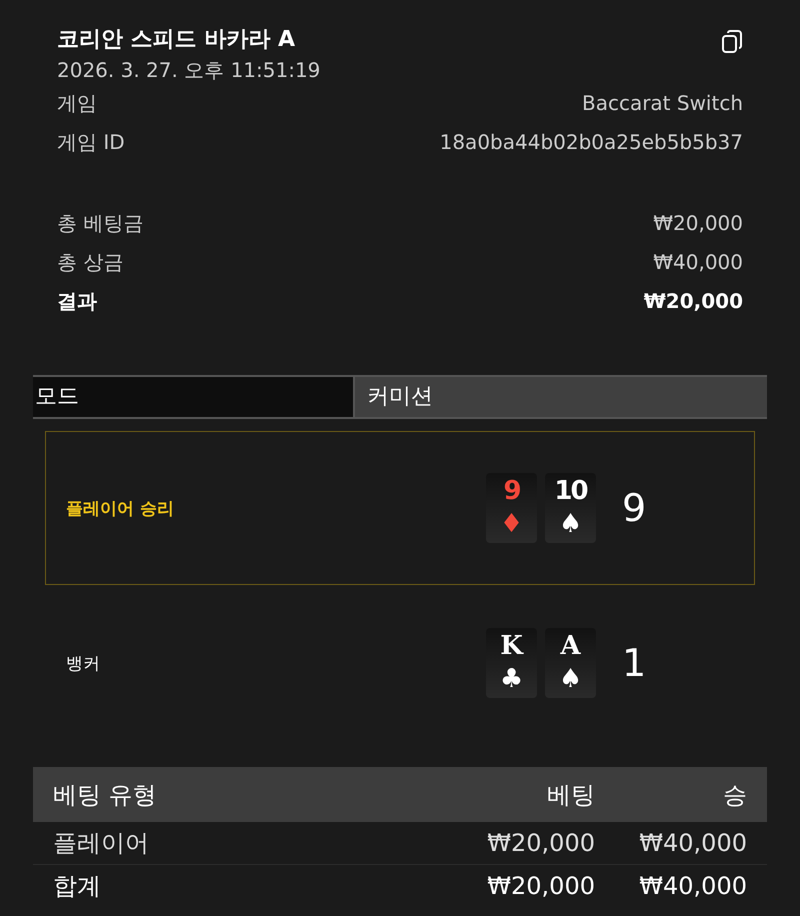  I want to click on copy-icon, so click(732, 42).